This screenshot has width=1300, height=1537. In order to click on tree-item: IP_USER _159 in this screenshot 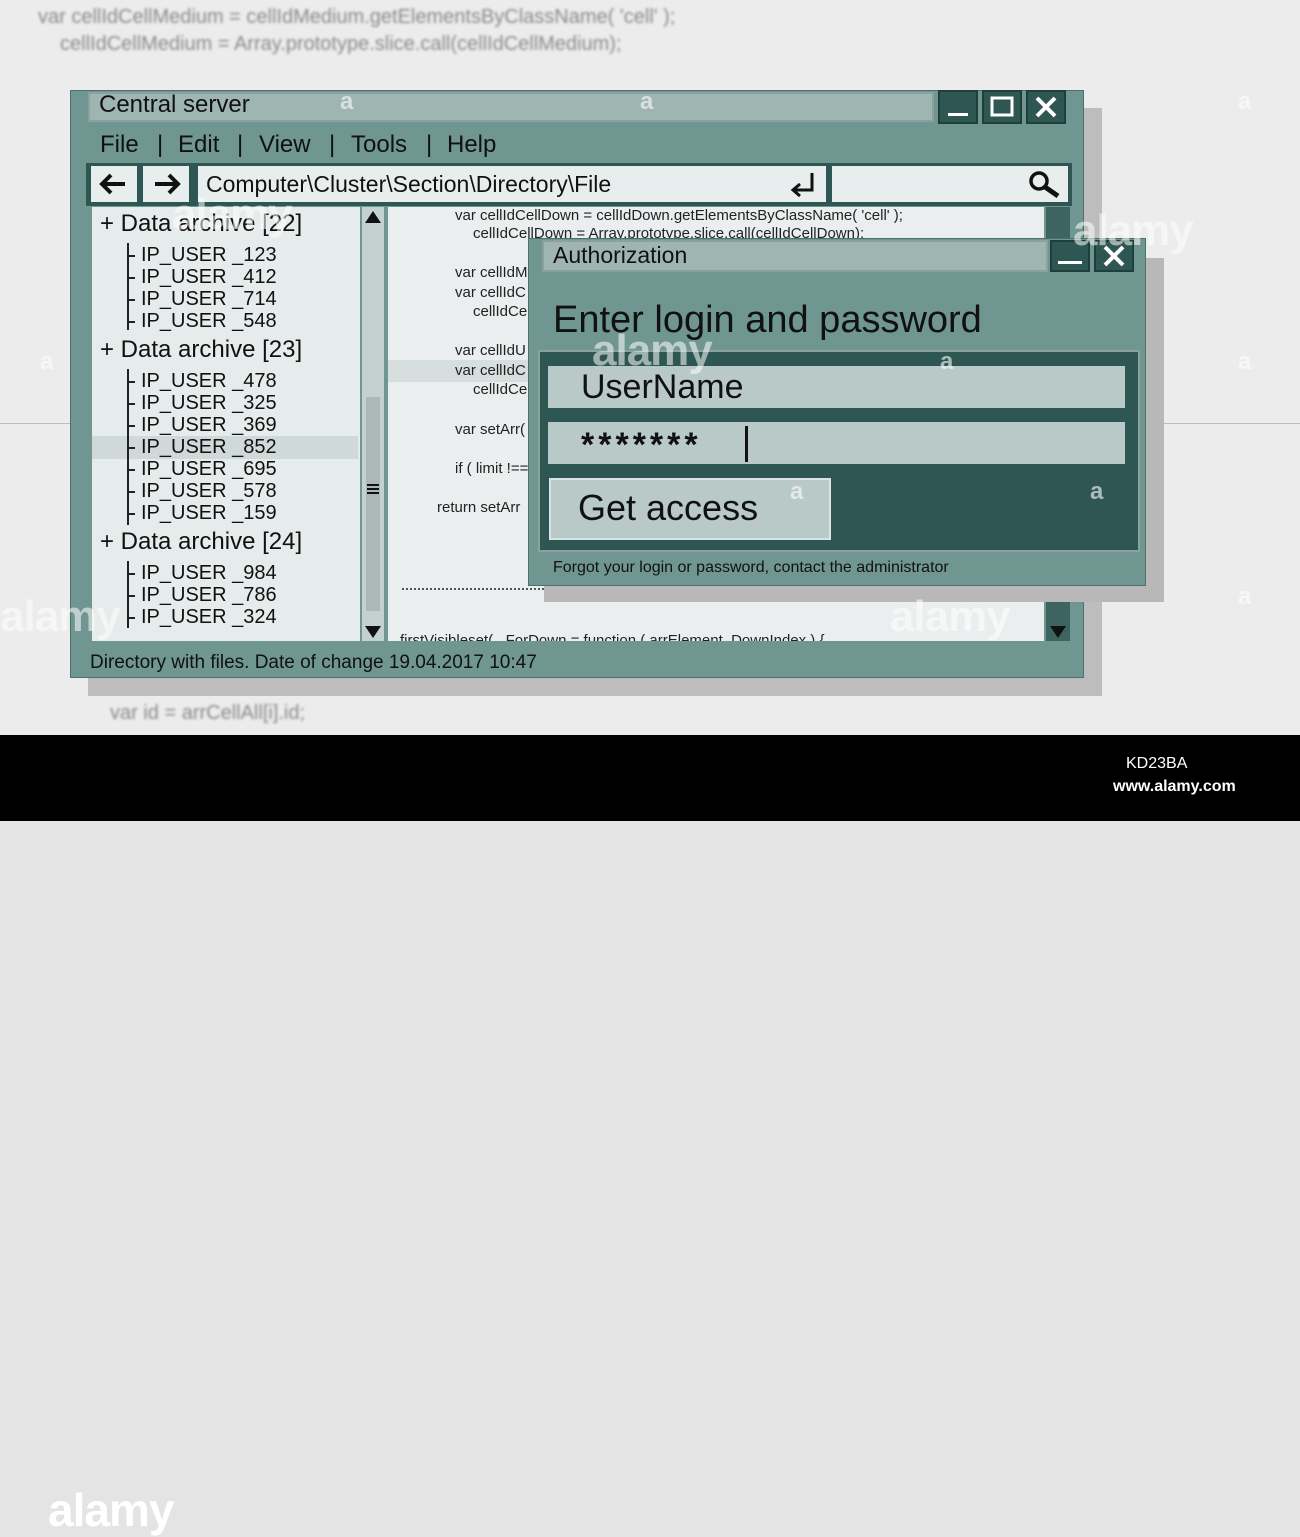, I will do `click(209, 513)`.